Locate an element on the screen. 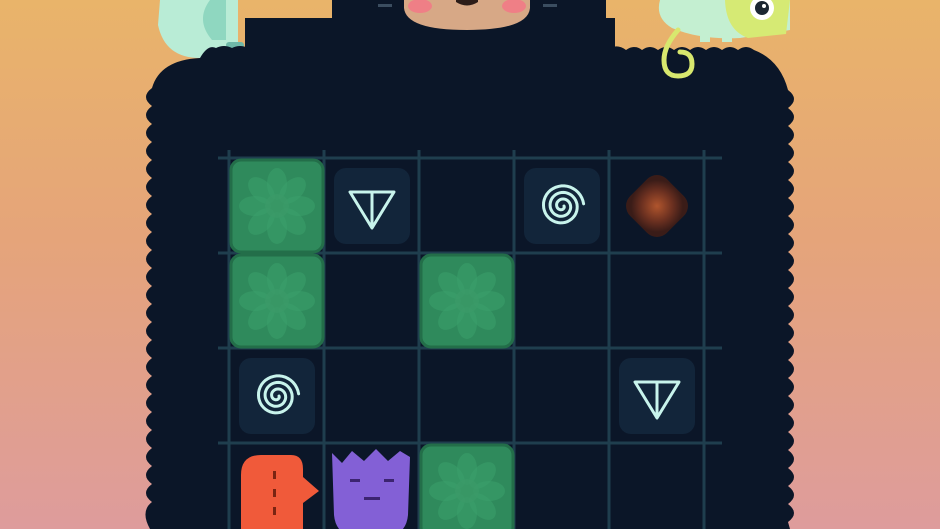 The width and height of the screenshot is (940, 529). purple-creature-tile is located at coordinates (371, 489).